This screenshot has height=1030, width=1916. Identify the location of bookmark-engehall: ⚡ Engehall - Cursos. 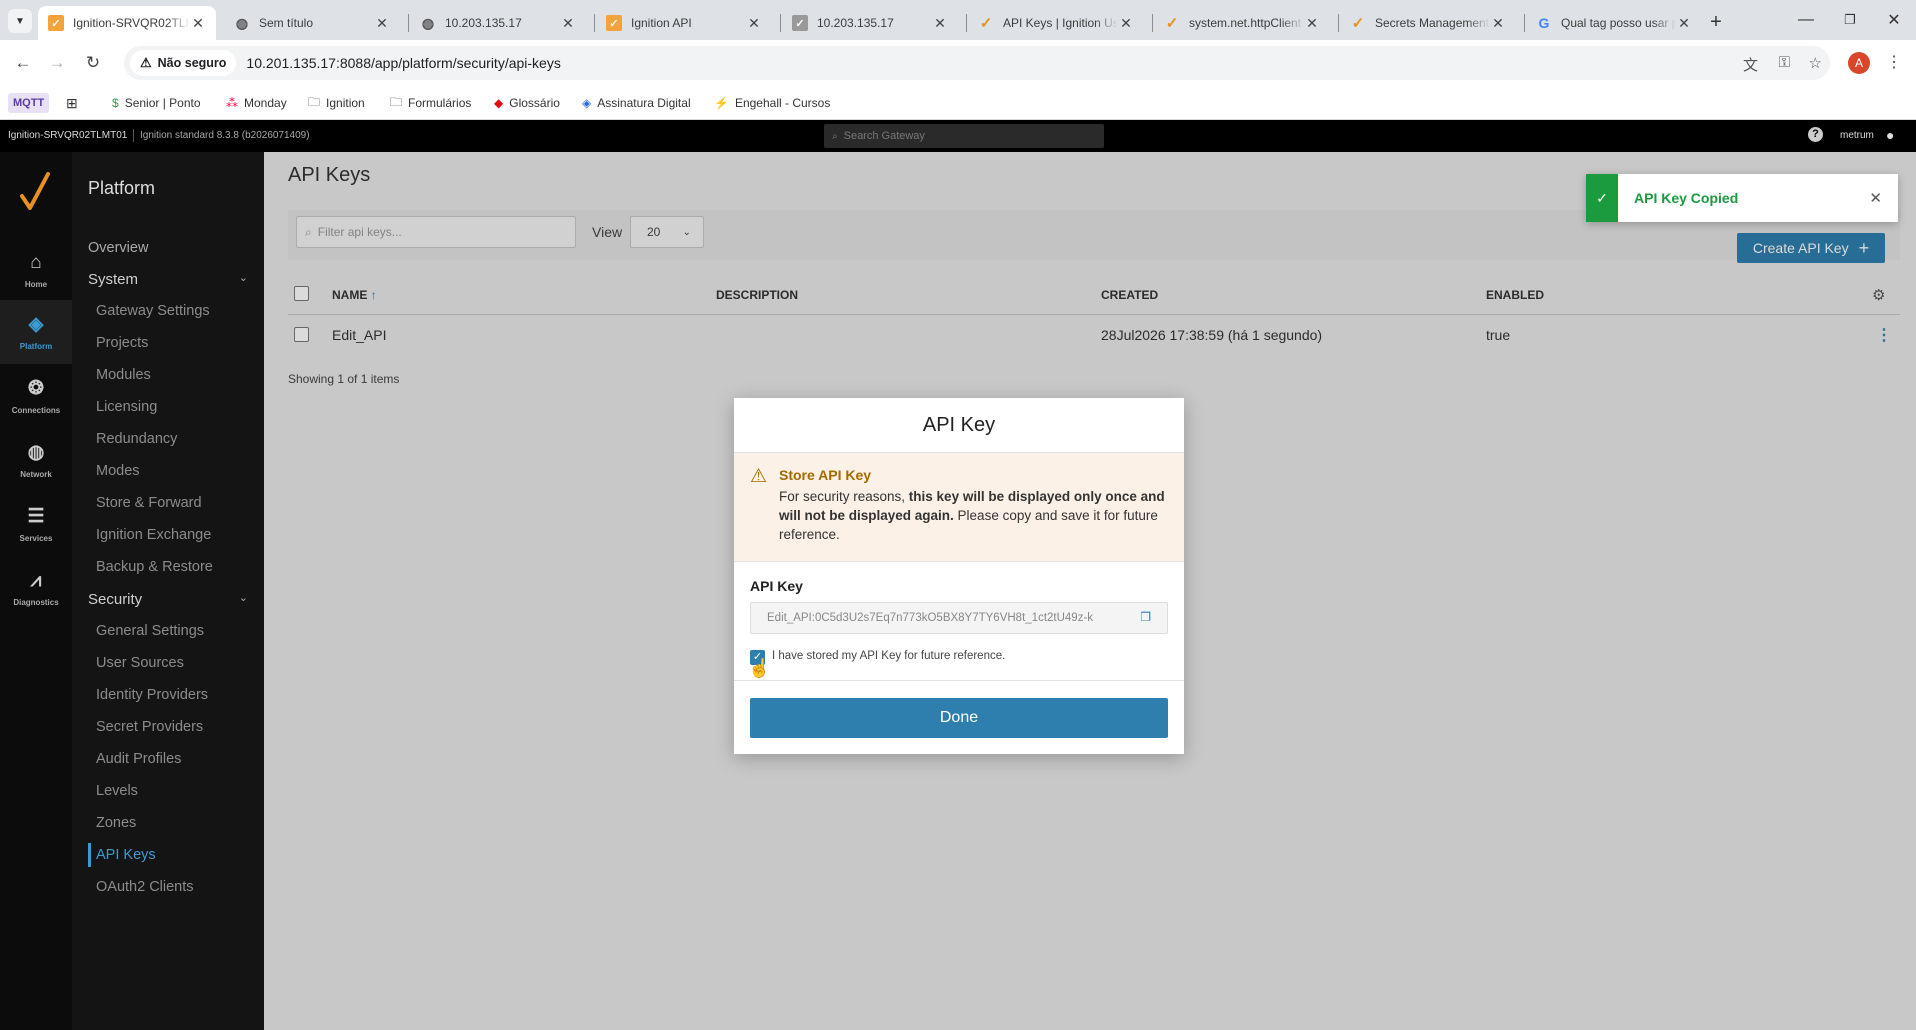
(772, 103).